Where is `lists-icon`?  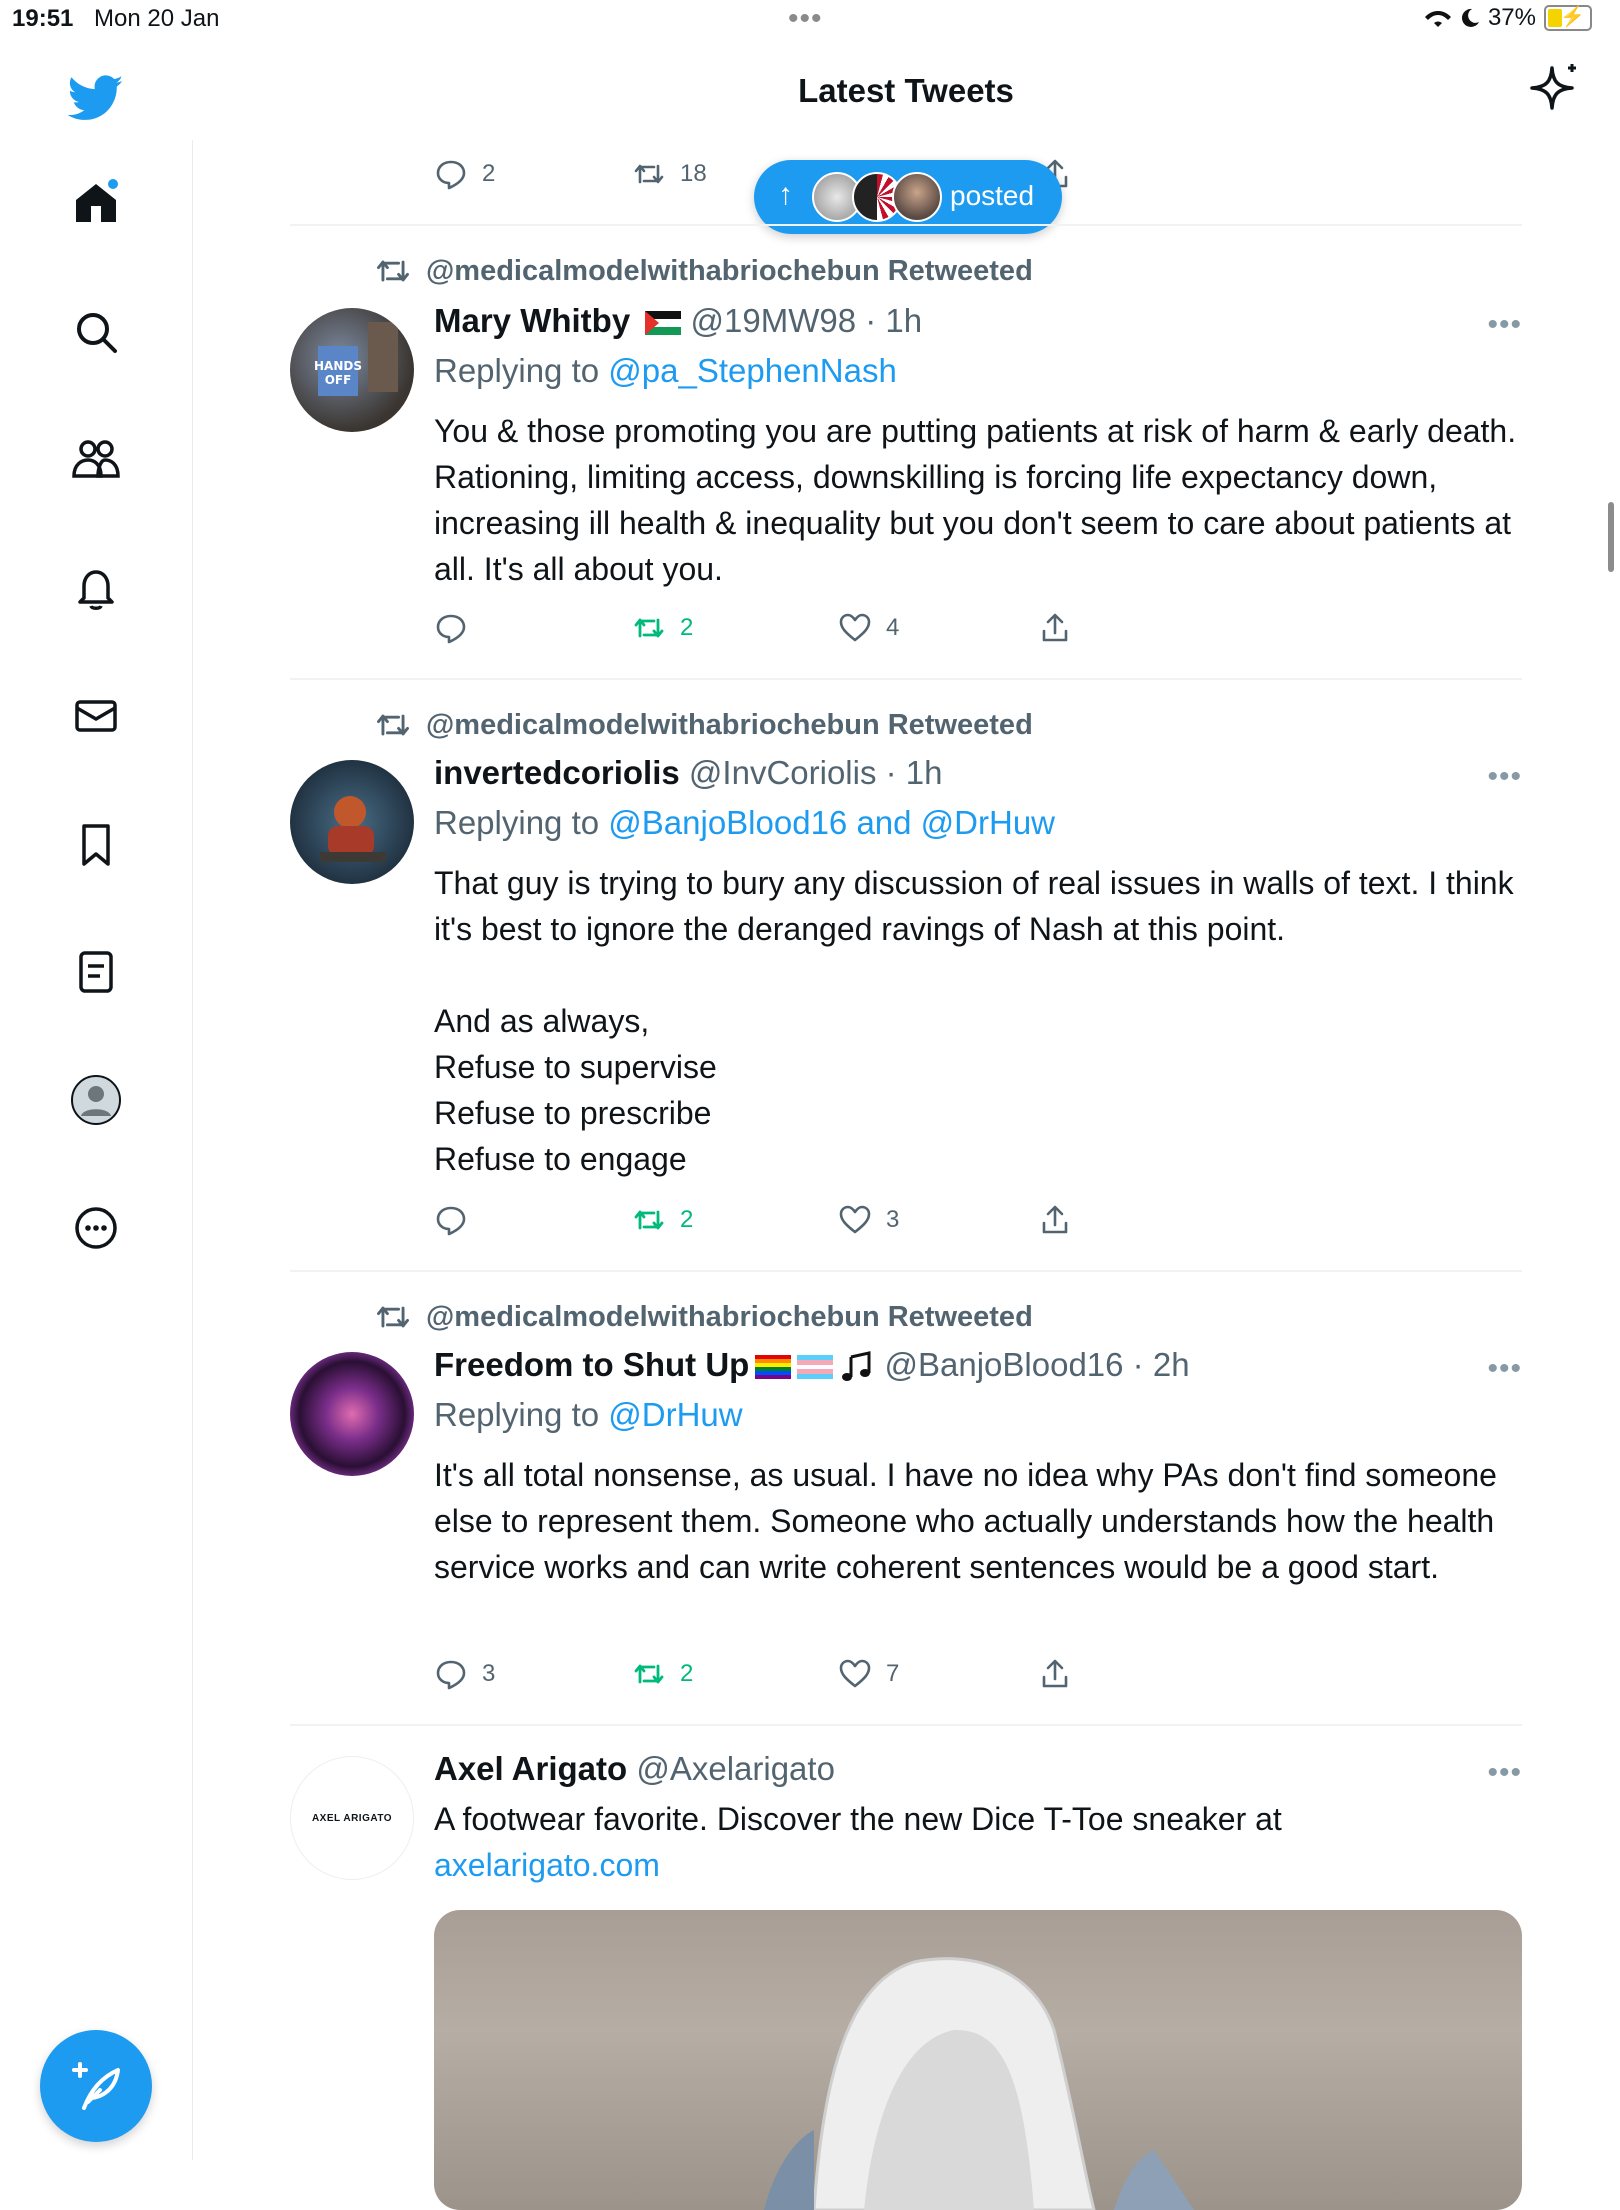
lists-icon is located at coordinates (96, 972).